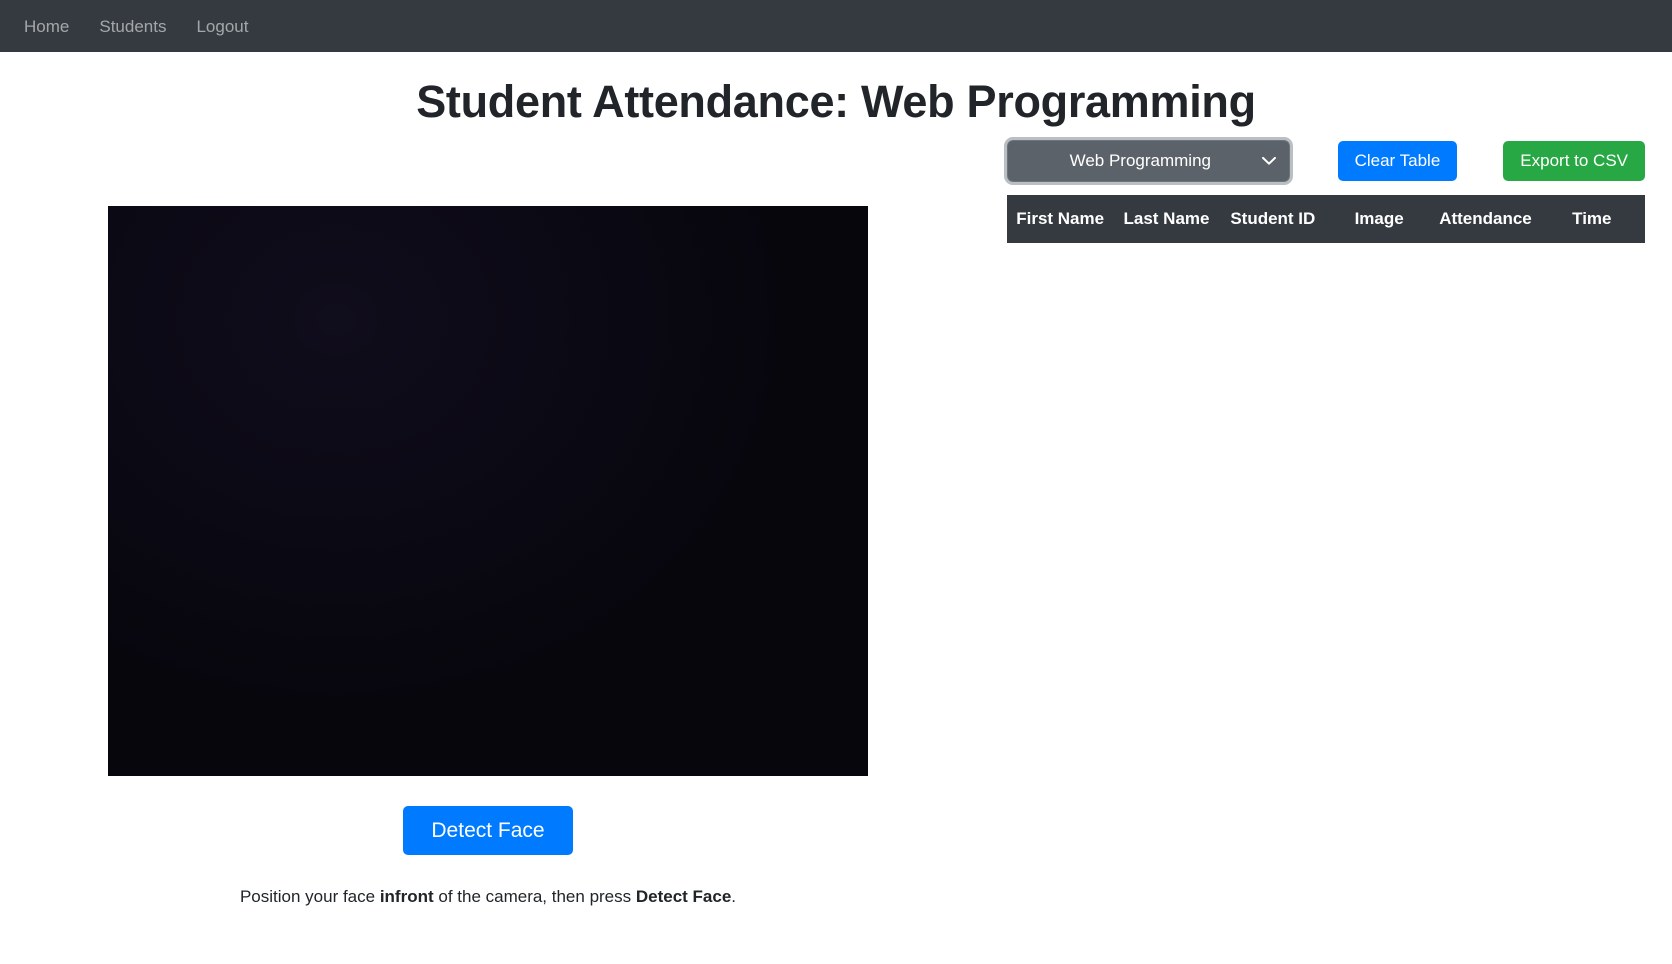 This screenshot has height=964, width=1672. What do you see at coordinates (836, 101) in the screenshot?
I see `page-title: Student Attendance: Web Programming` at bounding box center [836, 101].